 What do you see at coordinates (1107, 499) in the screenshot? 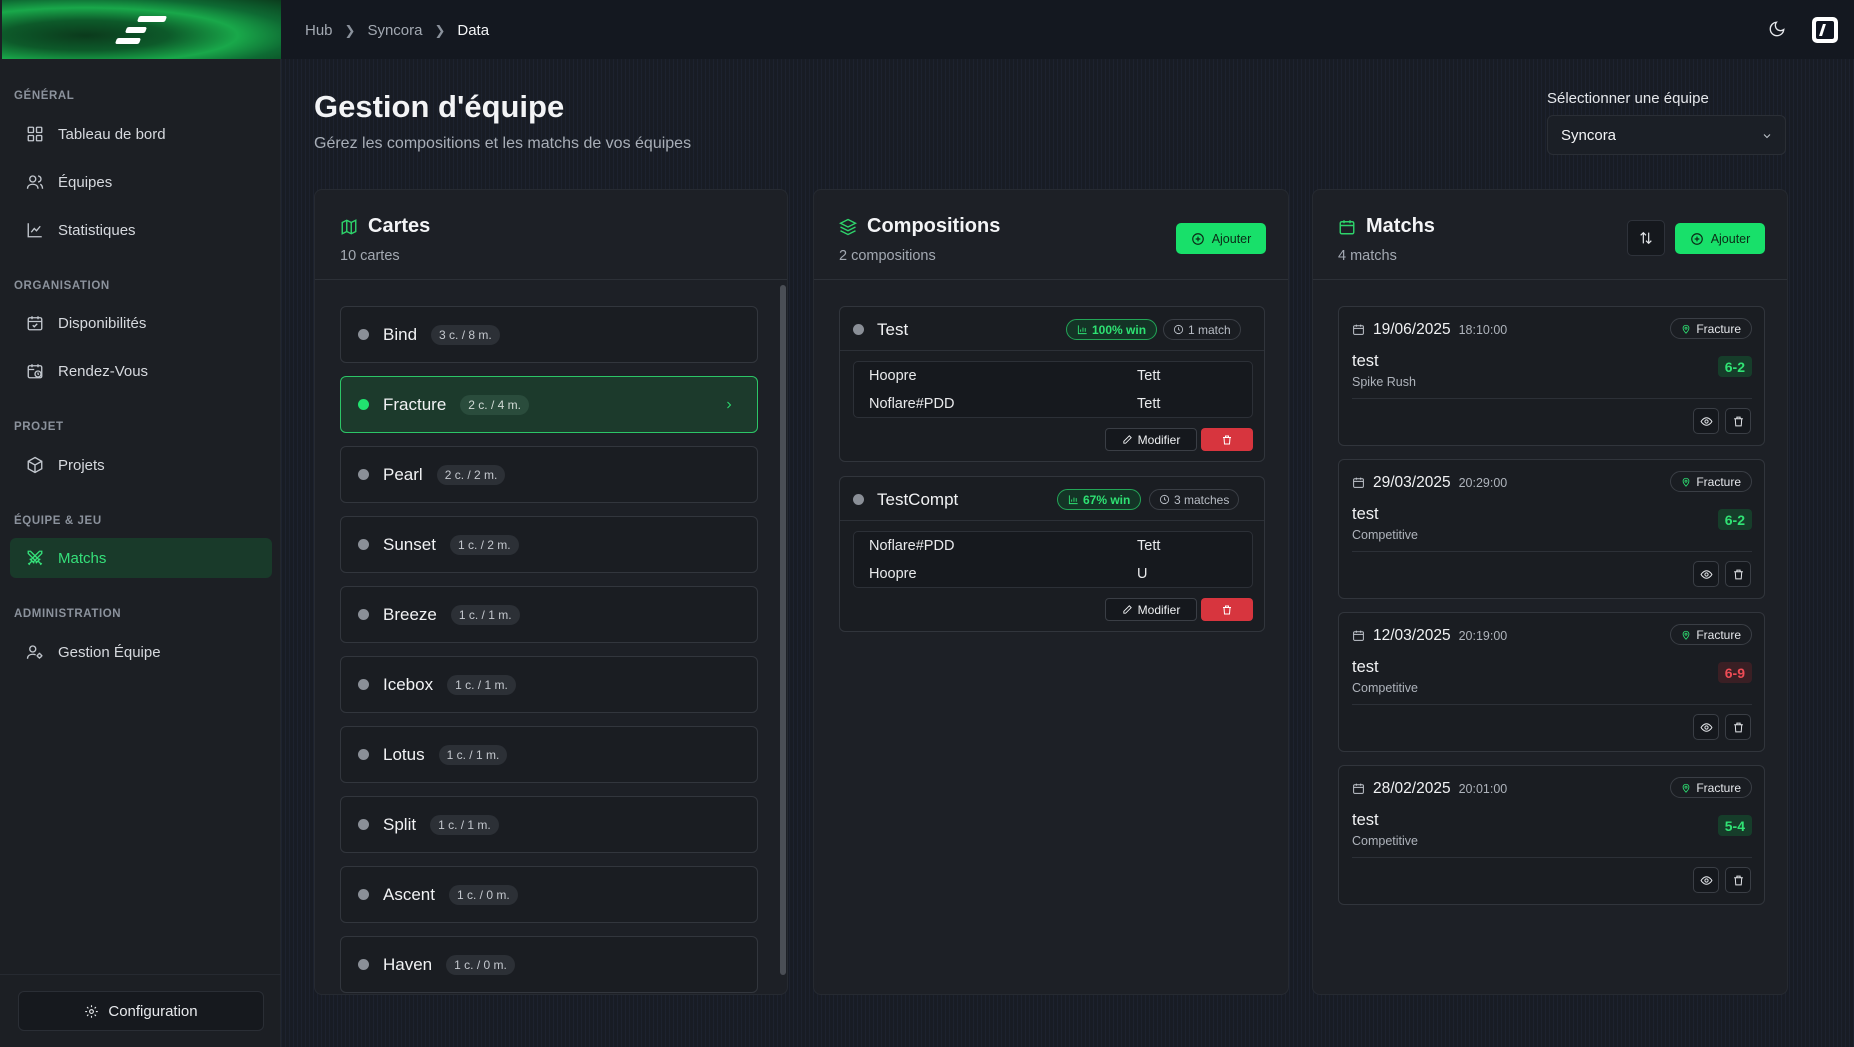
I see `win-rate-label: 67% win` at bounding box center [1107, 499].